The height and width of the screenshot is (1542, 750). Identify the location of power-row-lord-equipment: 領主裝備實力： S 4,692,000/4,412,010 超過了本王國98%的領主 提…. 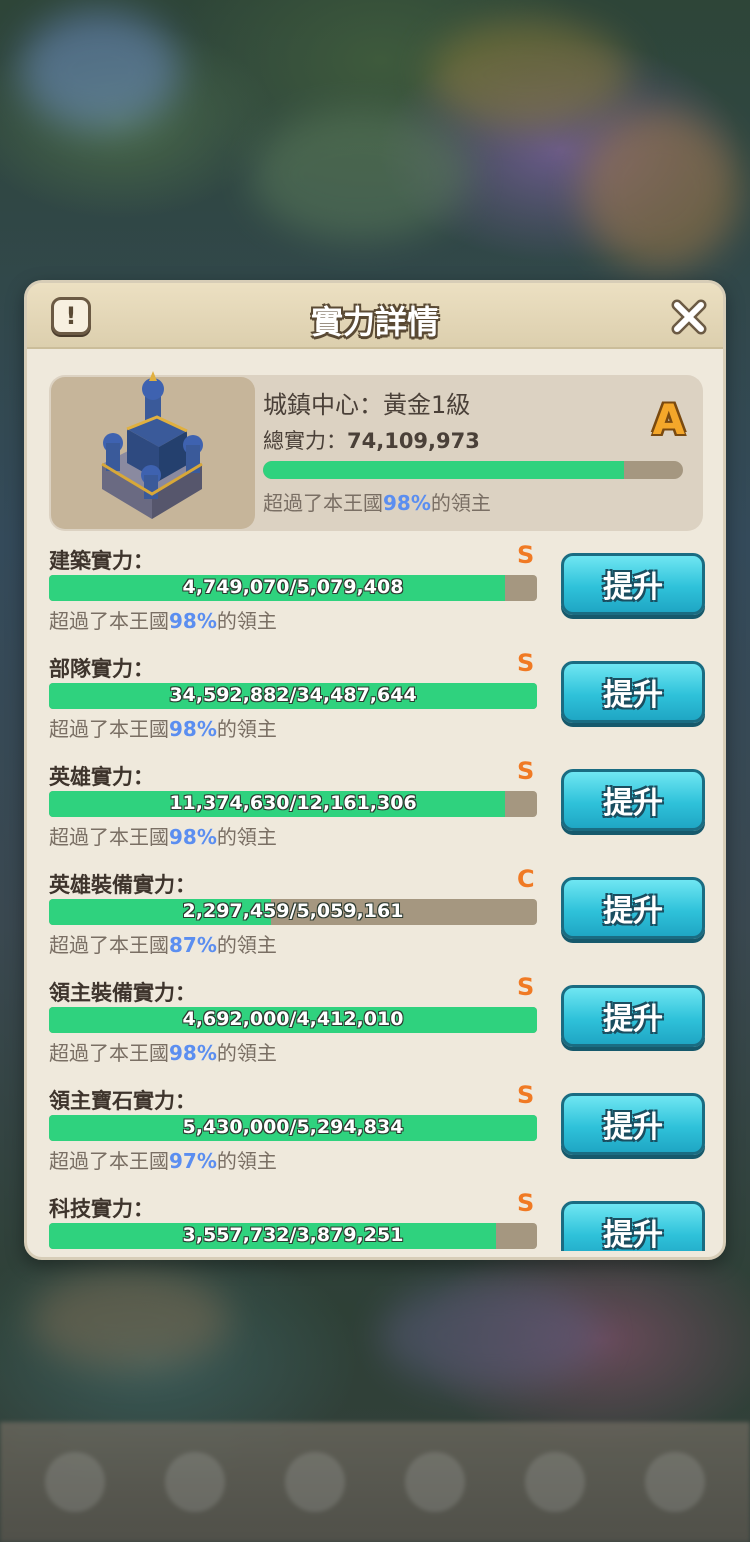
(375, 1027).